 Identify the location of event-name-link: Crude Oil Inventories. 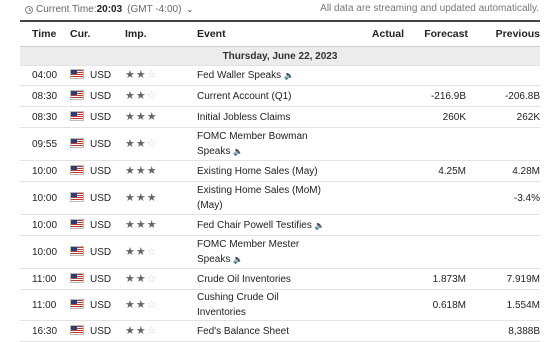
(244, 279).